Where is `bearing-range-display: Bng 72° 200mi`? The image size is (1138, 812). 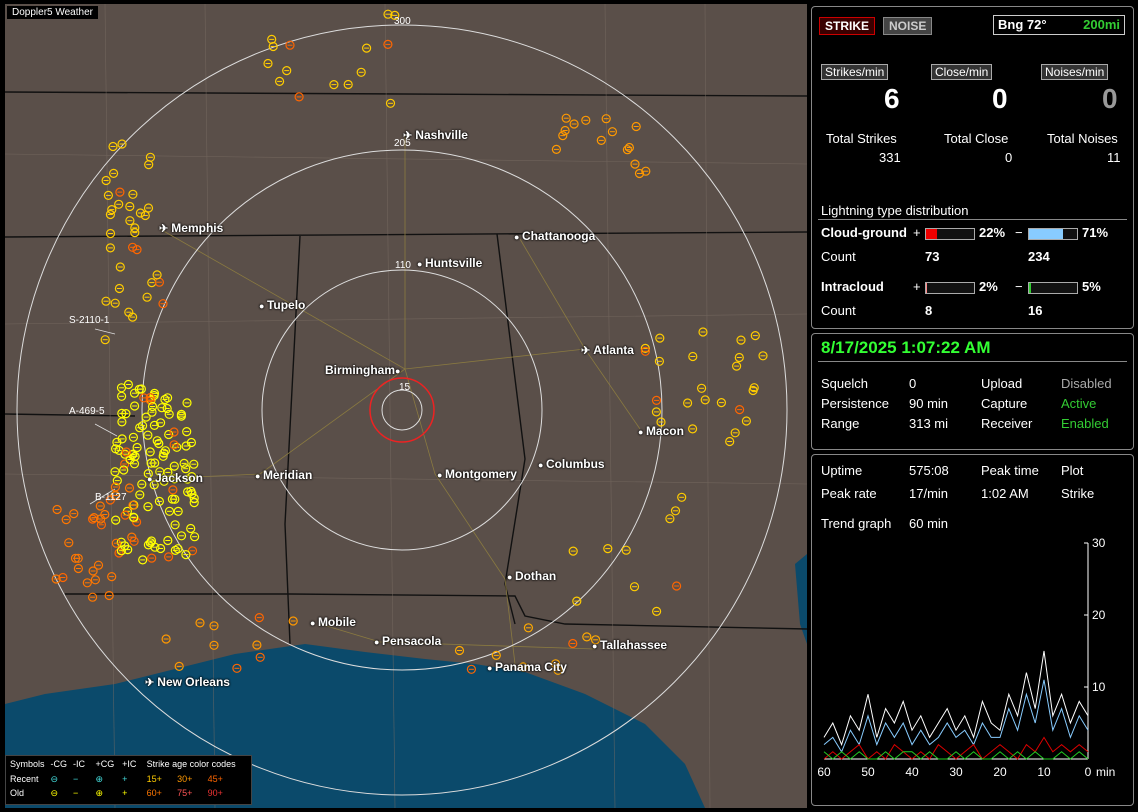 bearing-range-display: Bng 72° 200mi is located at coordinates (1059, 25).